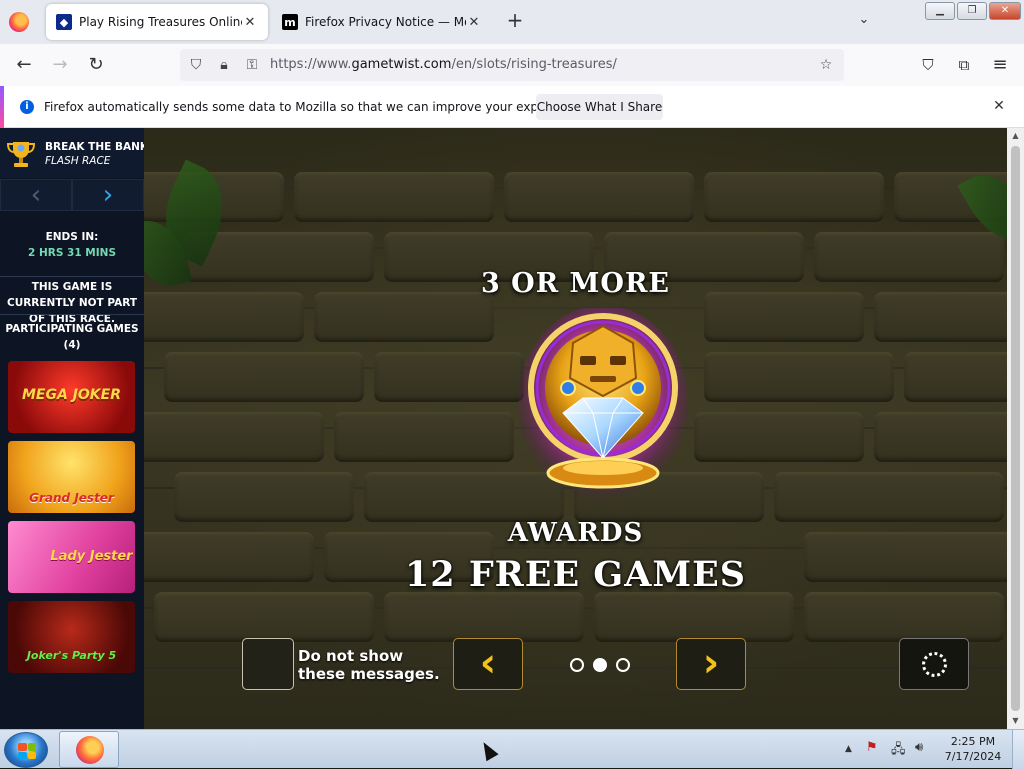 This screenshot has width=1024, height=769. I want to click on trophy-icon, so click(21, 154).